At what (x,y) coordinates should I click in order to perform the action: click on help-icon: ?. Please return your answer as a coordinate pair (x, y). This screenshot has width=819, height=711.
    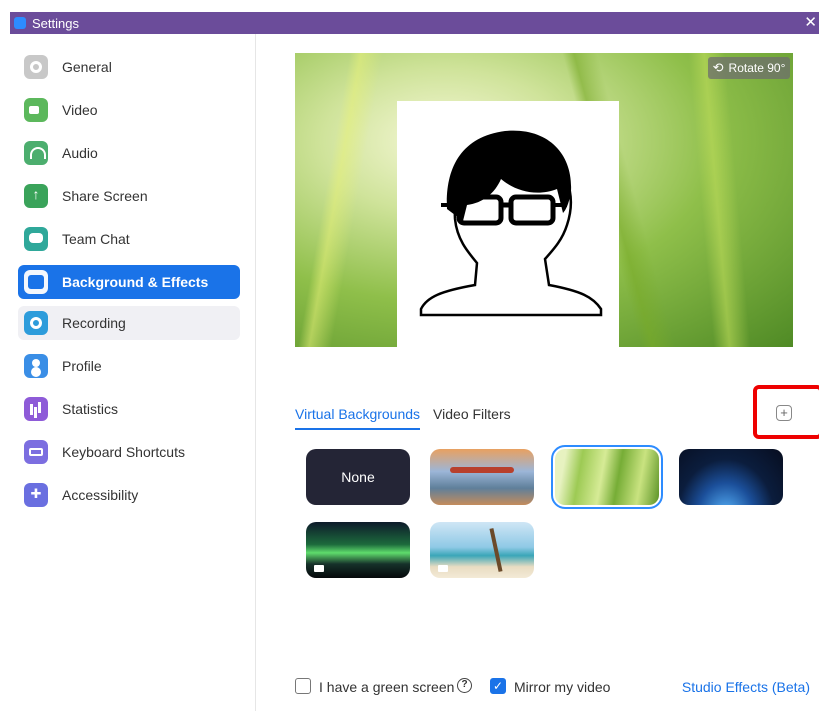
    Looking at the image, I should click on (464, 685).